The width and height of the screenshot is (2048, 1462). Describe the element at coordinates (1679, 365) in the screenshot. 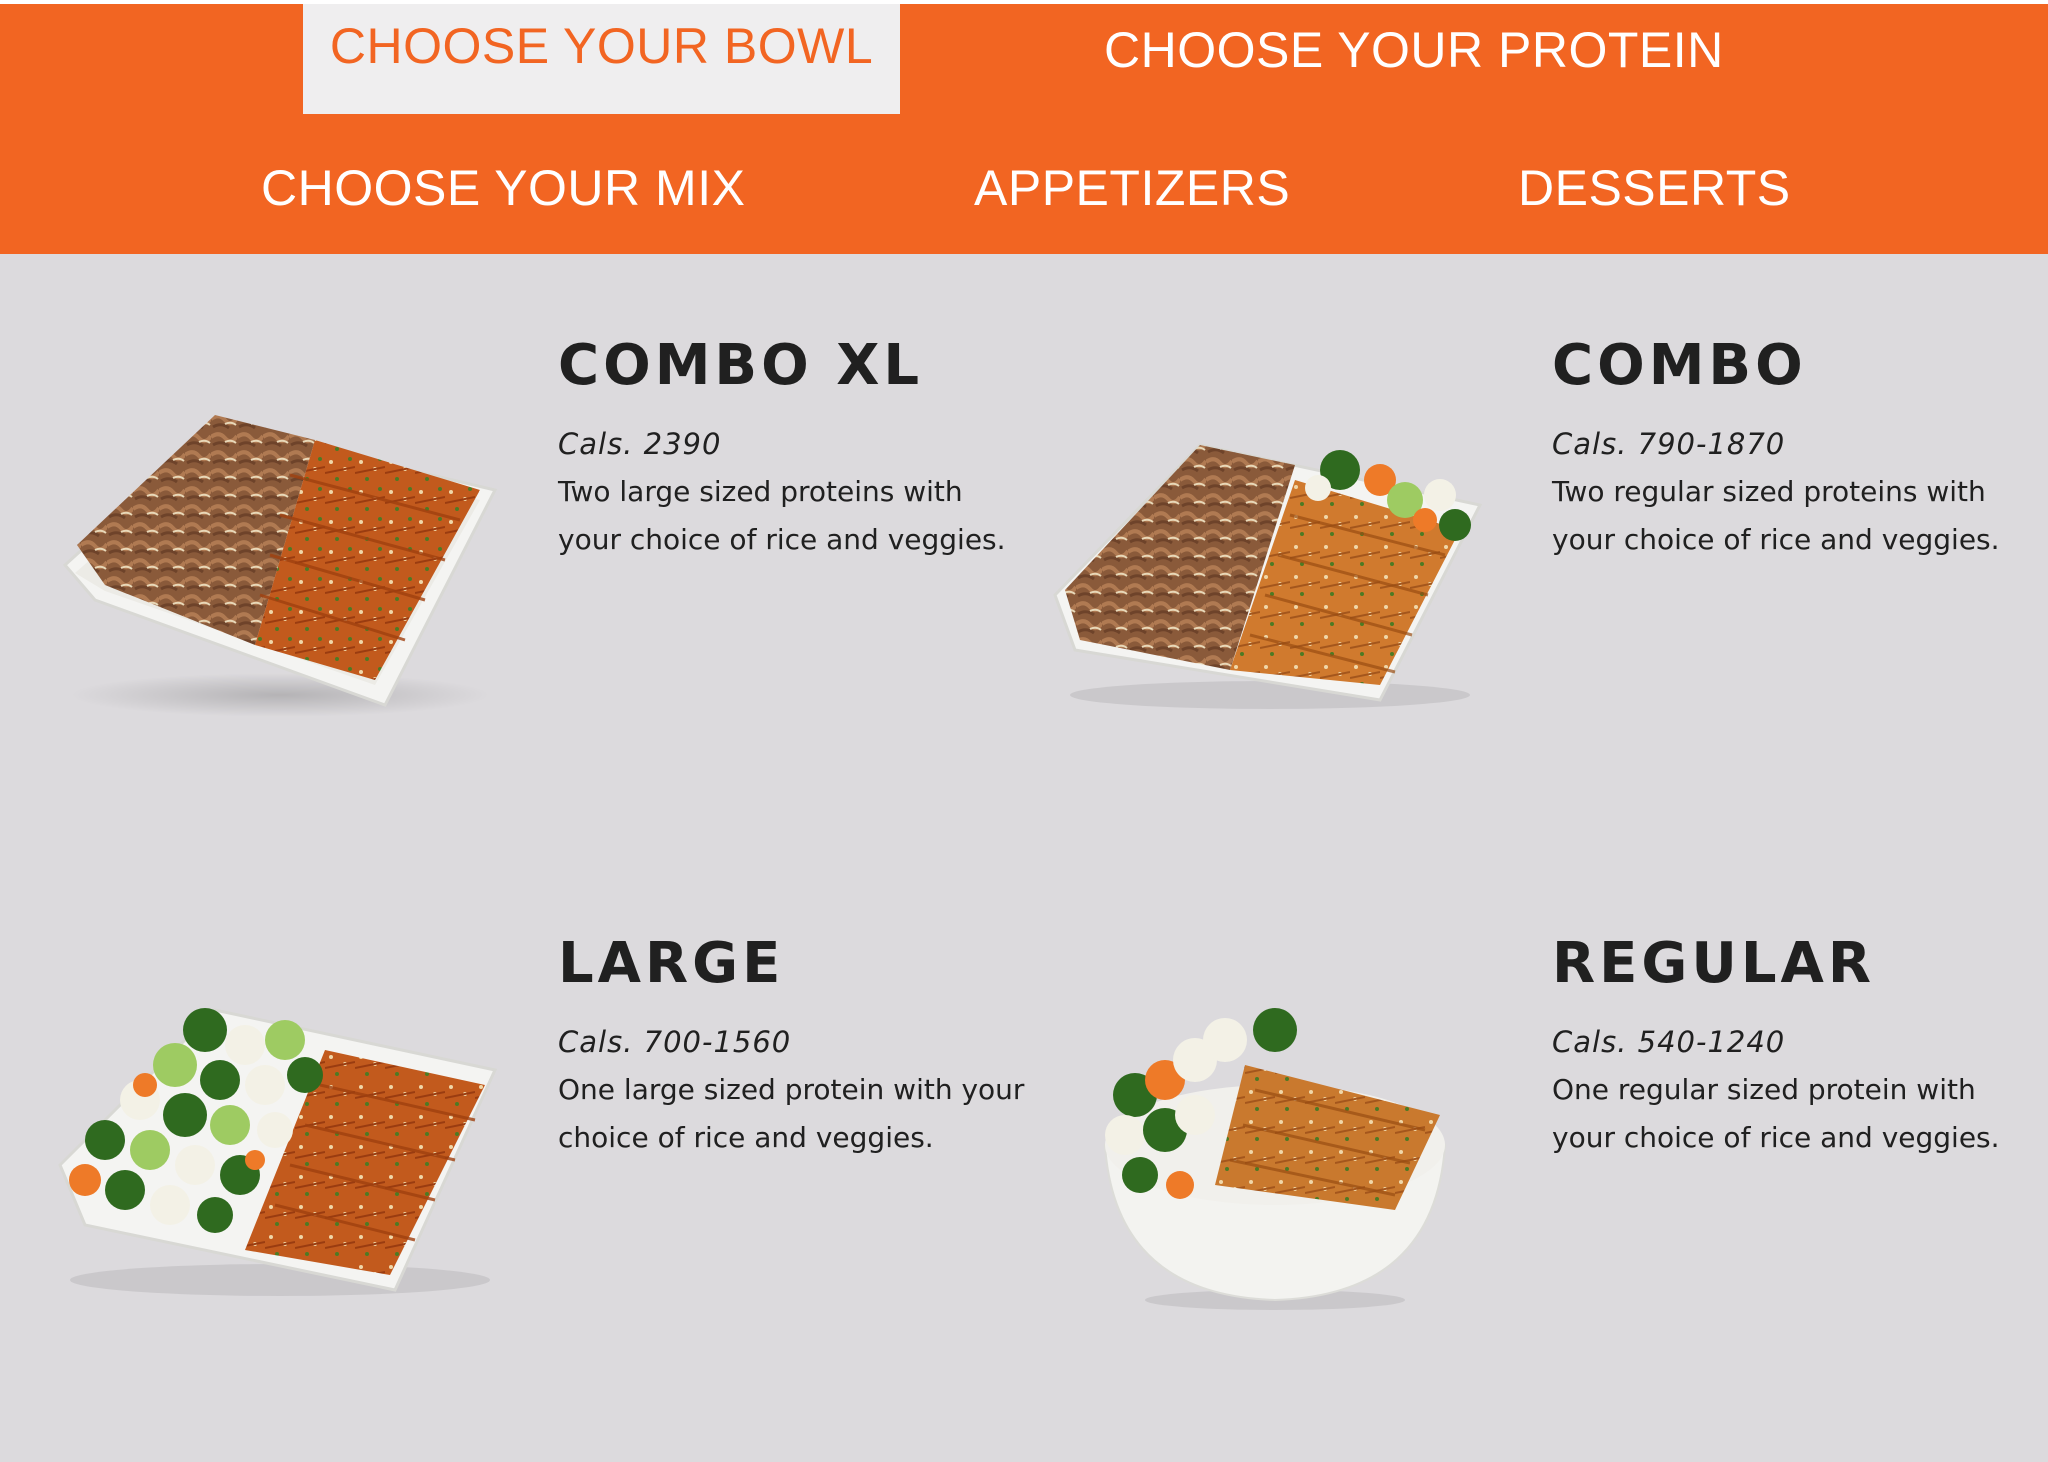

I see `bowl-title: COMBO` at that location.